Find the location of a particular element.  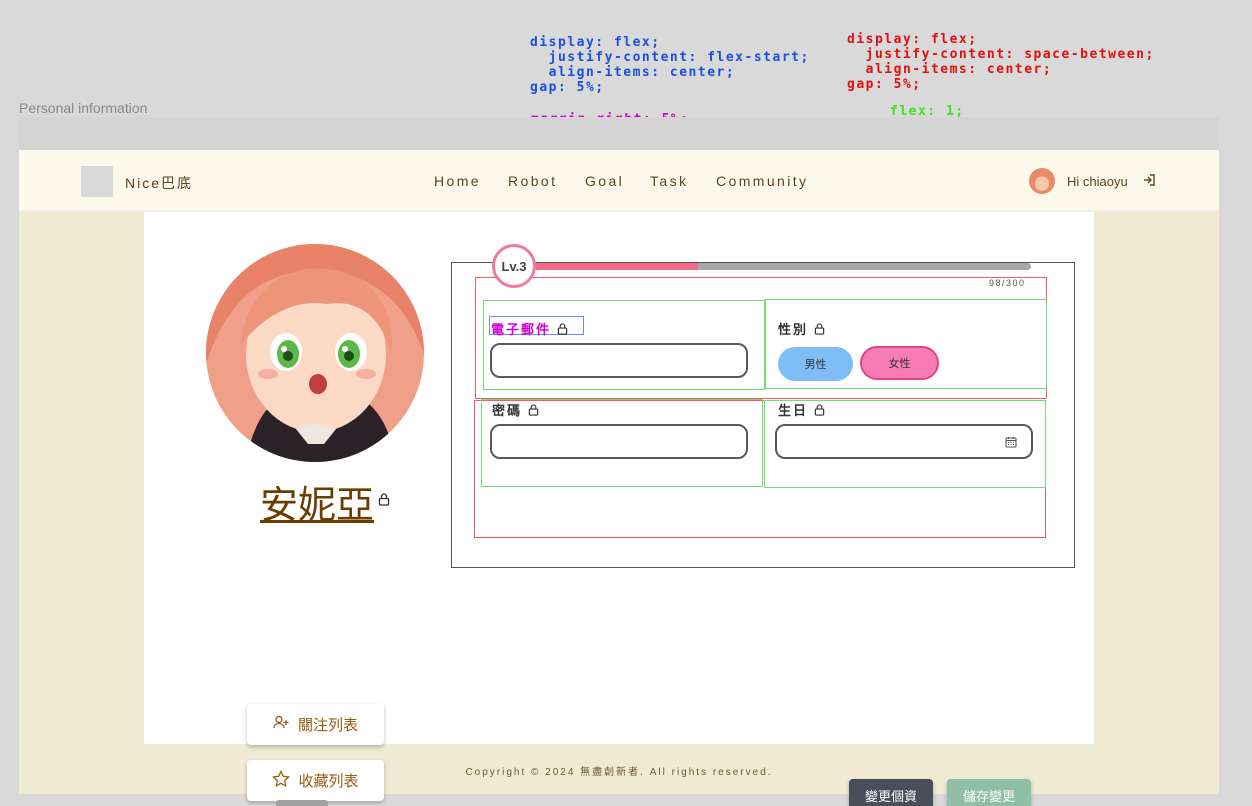

scroll-stub is located at coordinates (302, 803).